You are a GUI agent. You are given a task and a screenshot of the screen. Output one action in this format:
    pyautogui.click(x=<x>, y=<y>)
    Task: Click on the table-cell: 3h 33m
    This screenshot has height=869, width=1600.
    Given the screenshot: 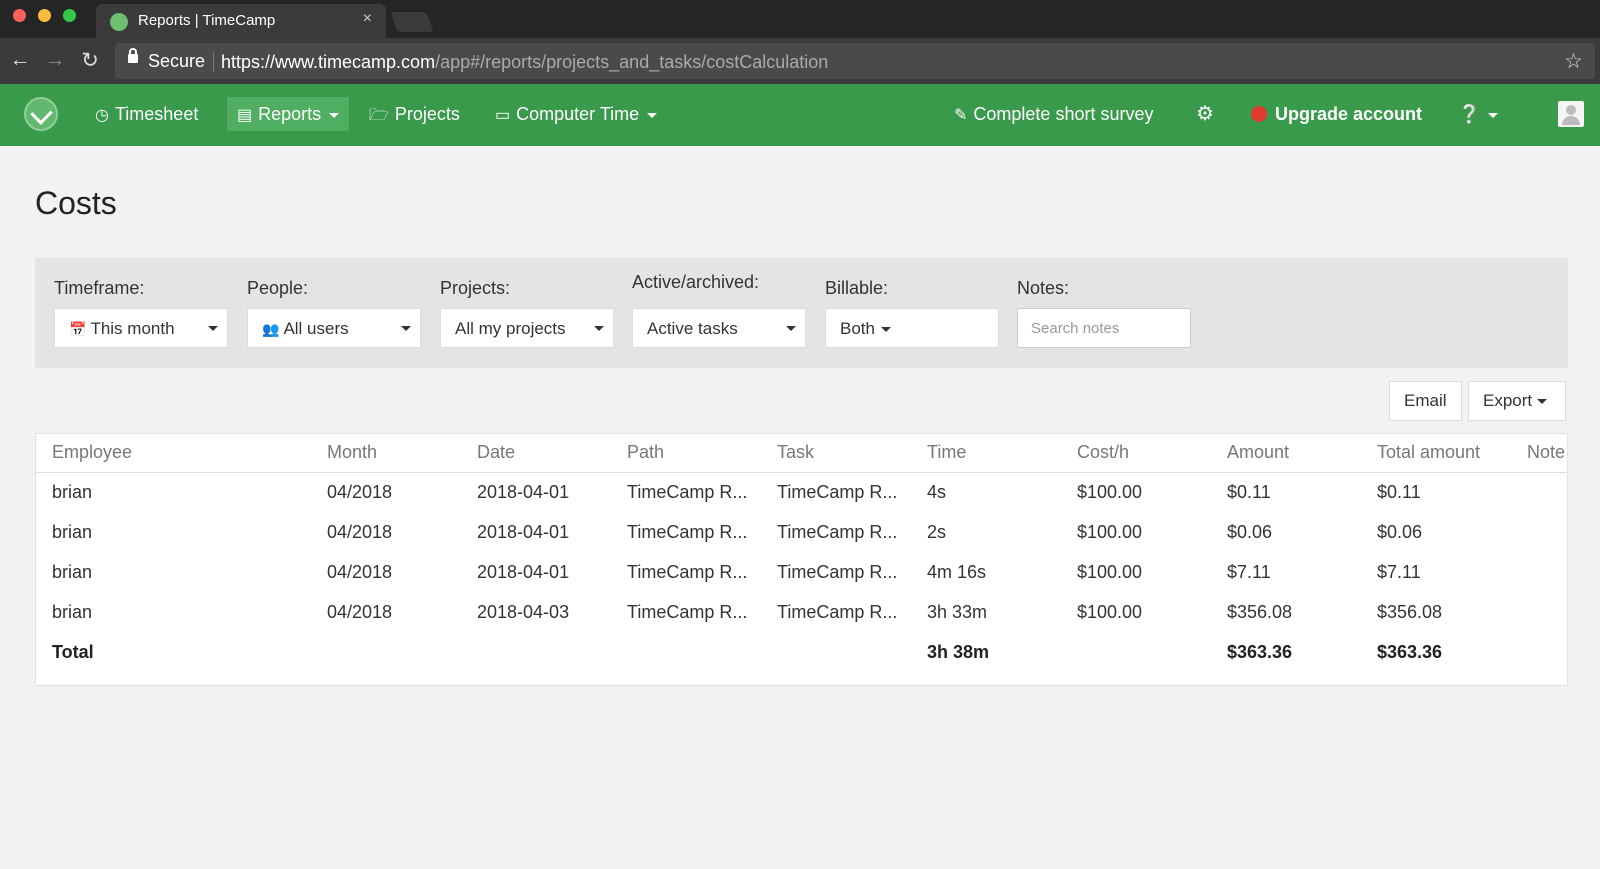 What is the action you would take?
    pyautogui.click(x=957, y=611)
    